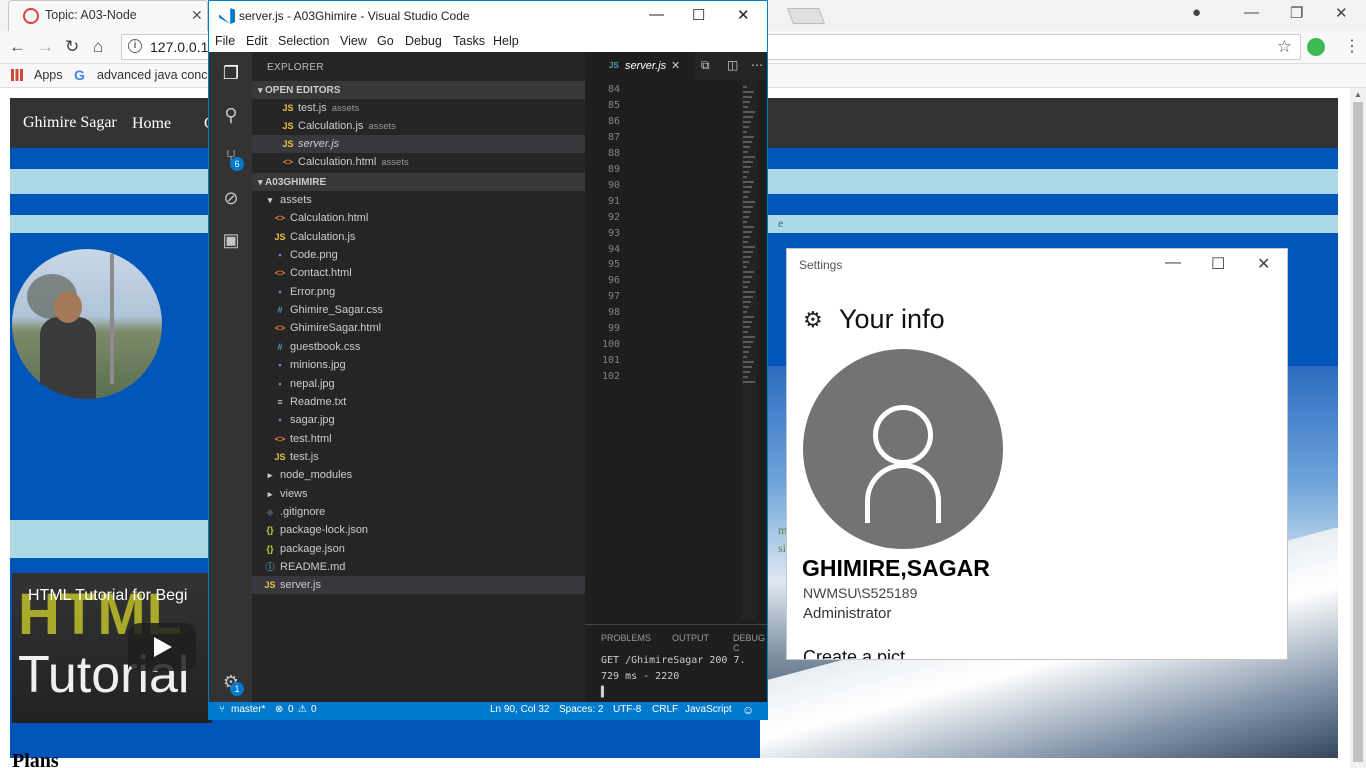 The width and height of the screenshot is (1366, 768). Describe the element at coordinates (48, 75) in the screenshot. I see `bookmark-apps: Apps` at that location.